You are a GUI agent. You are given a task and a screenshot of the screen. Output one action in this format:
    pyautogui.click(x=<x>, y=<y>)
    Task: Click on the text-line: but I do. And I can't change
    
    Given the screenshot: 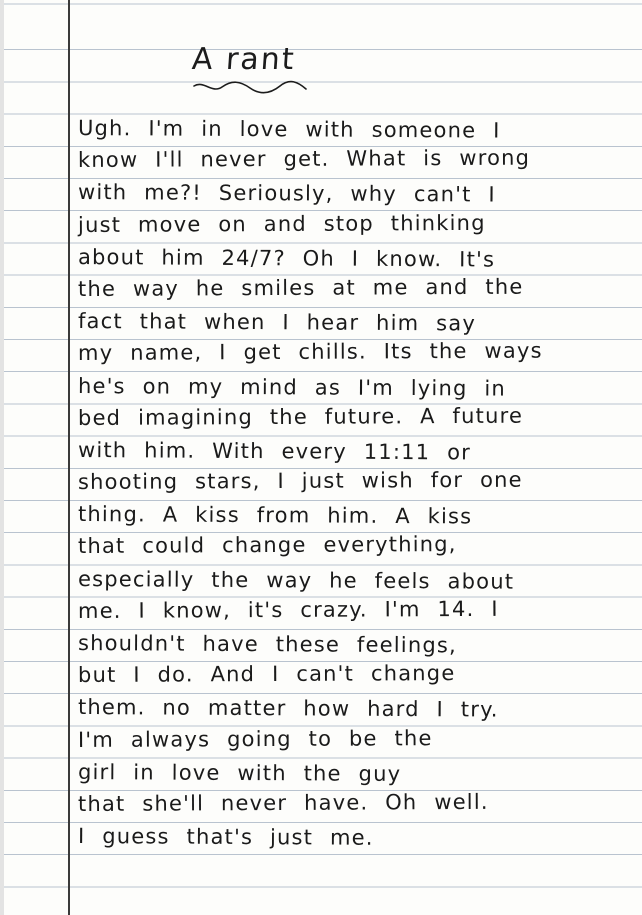 What is the action you would take?
    pyautogui.click(x=266, y=674)
    